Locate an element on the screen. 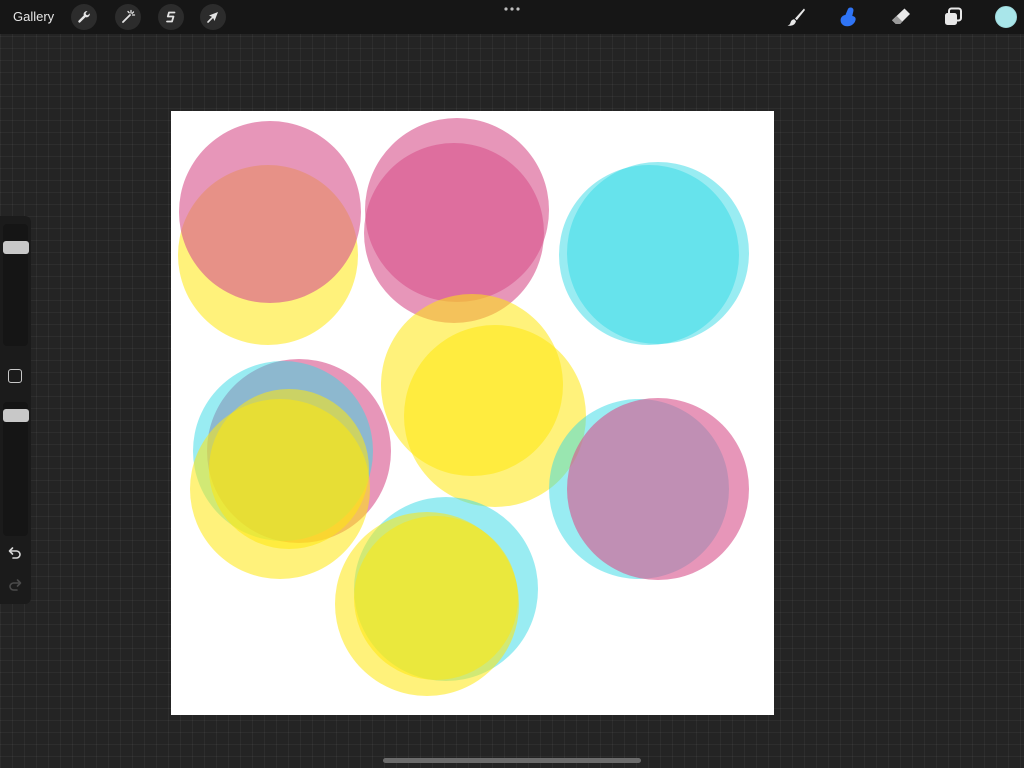  left-sidebar is located at coordinates (15, 410).